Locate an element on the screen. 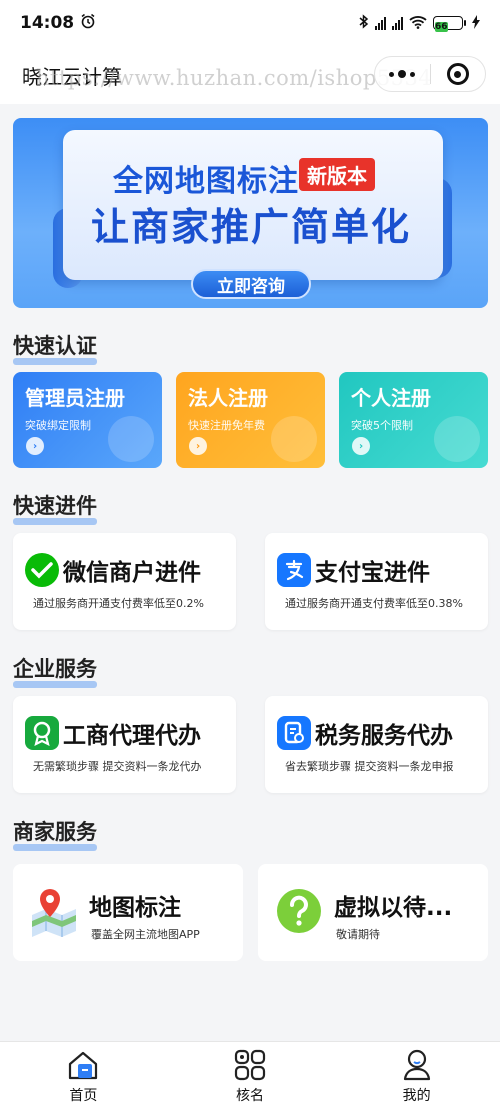 Image resolution: width=500 pixels, height=1111 pixels. banner-consult-button: 立即咨询 is located at coordinates (251, 284).